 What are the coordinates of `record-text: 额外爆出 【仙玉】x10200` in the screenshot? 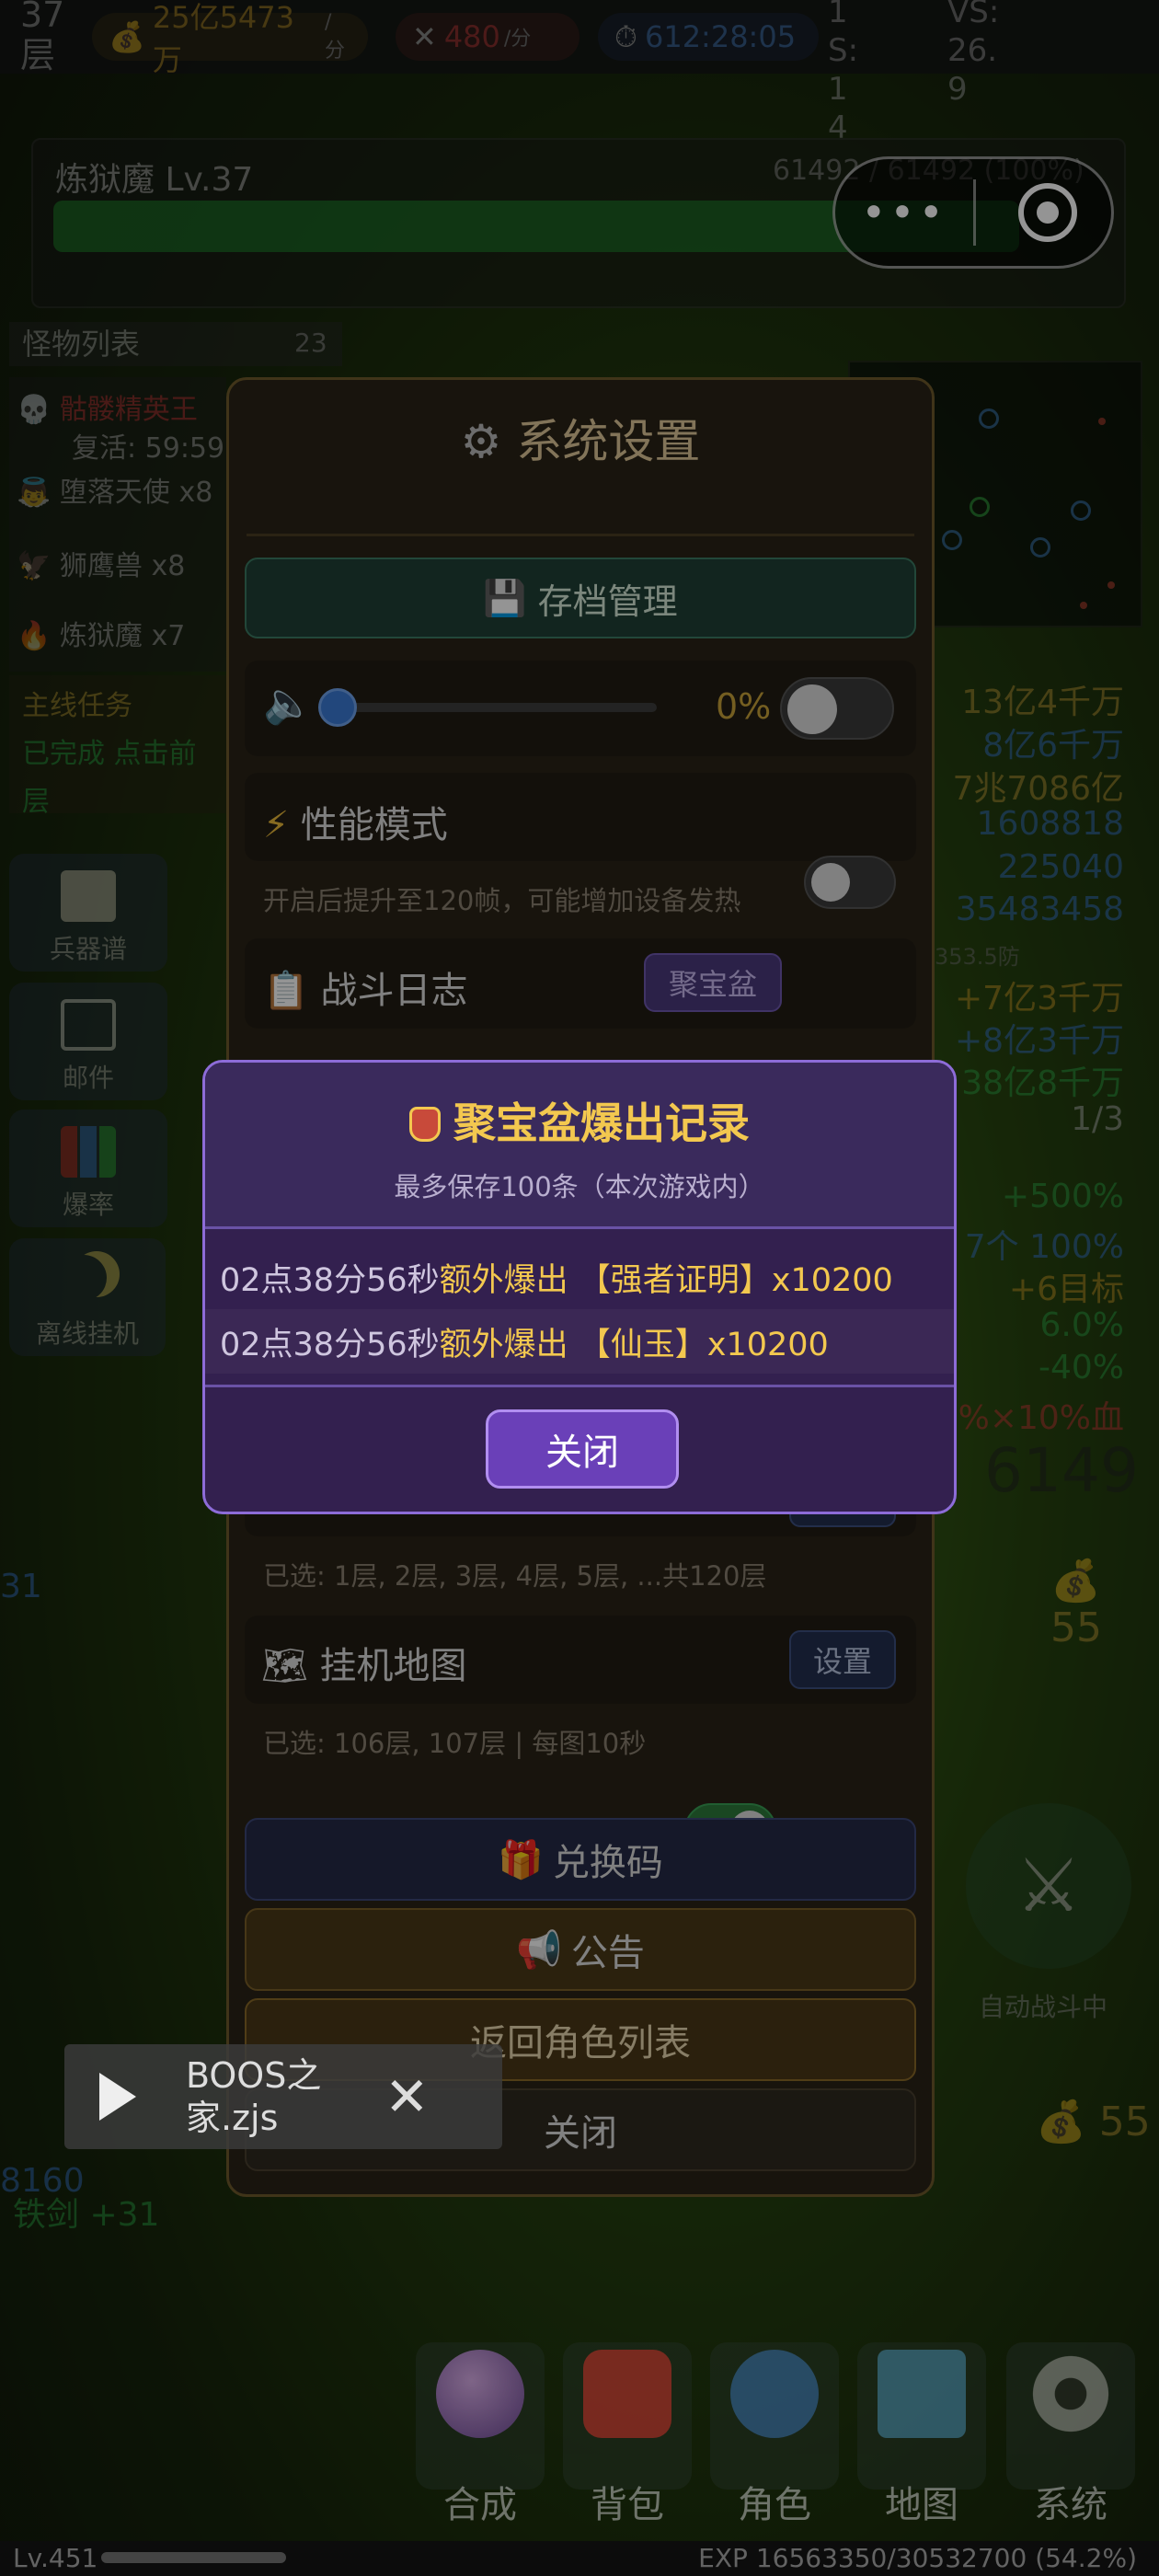 It's located at (634, 1344).